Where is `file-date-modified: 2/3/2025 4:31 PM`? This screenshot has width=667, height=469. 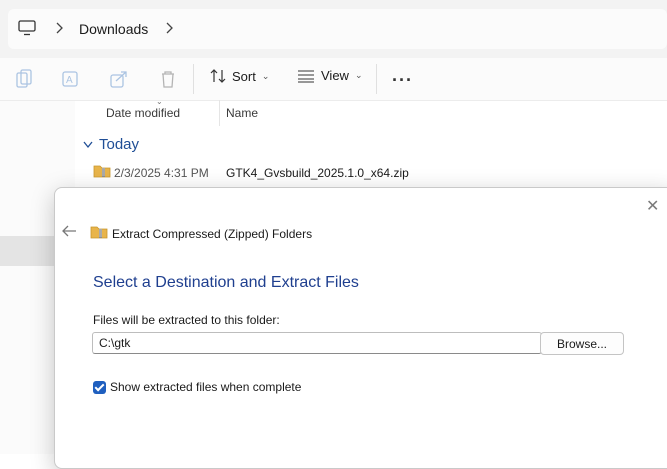
file-date-modified: 2/3/2025 4:31 PM is located at coordinates (161, 173).